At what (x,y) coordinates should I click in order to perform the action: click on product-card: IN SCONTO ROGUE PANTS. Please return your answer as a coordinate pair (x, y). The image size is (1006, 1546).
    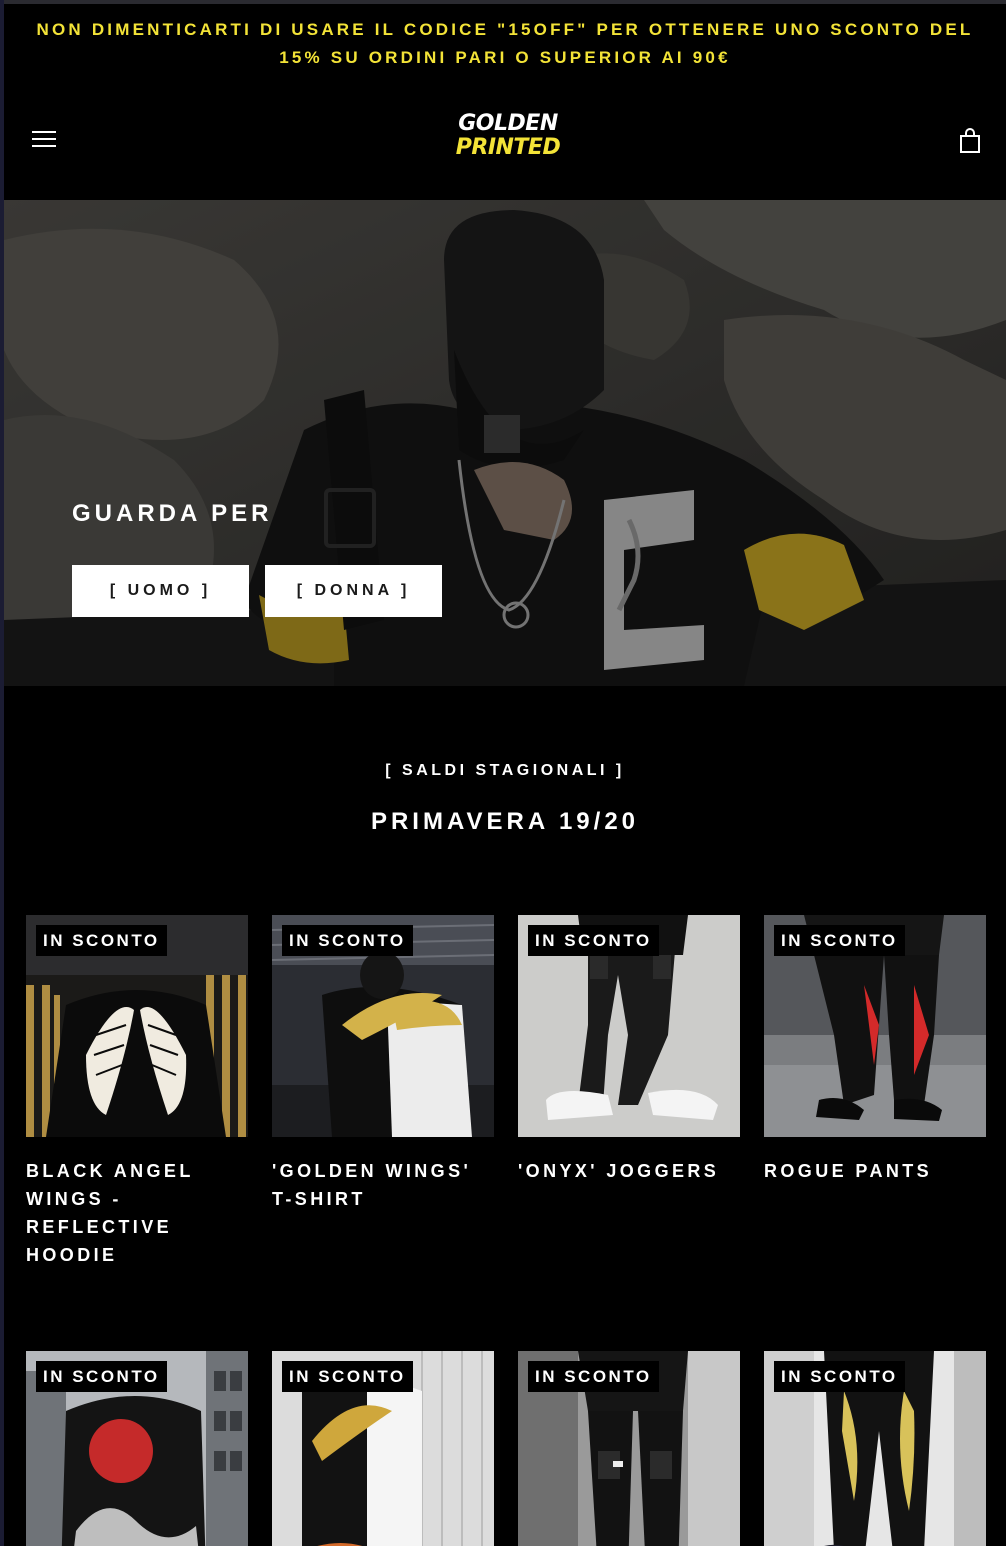
    Looking at the image, I should click on (875, 1050).